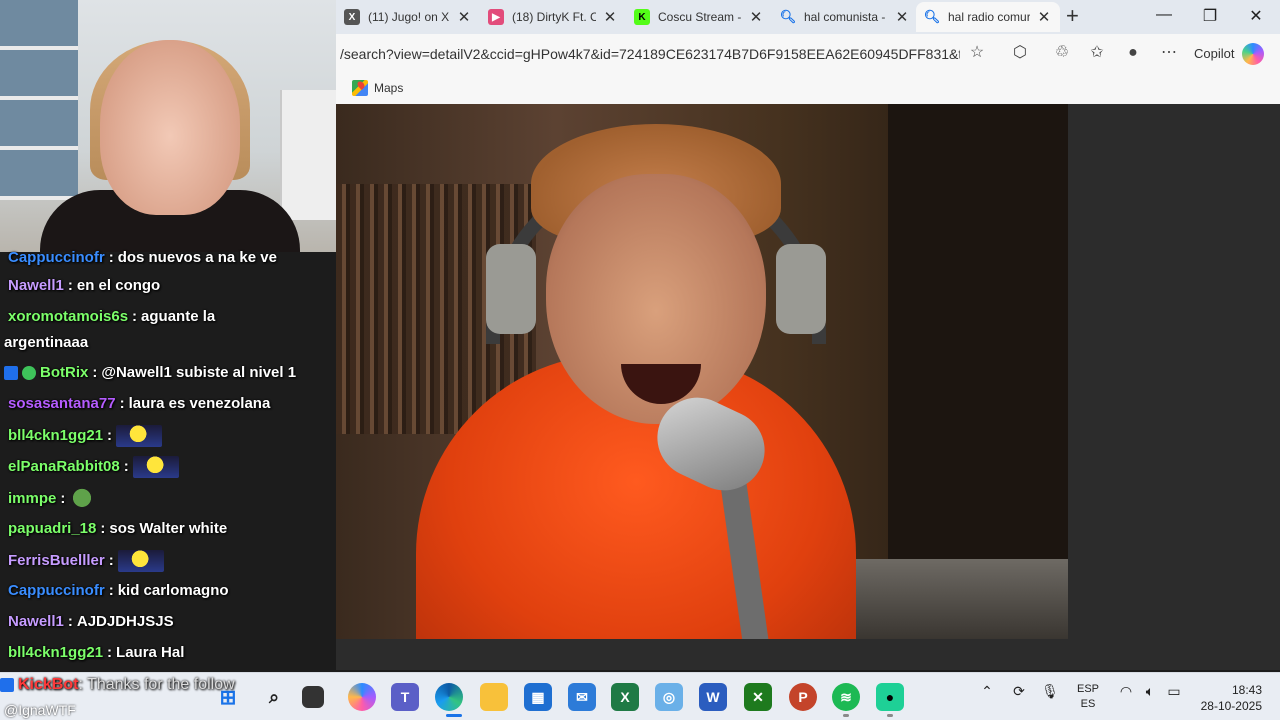 The image size is (1280, 720). I want to click on kick-icon: K, so click(642, 17).